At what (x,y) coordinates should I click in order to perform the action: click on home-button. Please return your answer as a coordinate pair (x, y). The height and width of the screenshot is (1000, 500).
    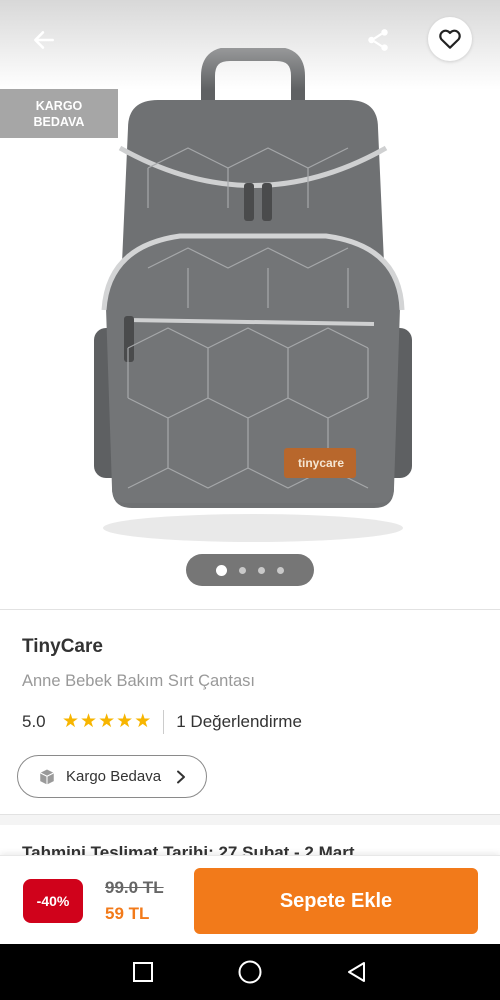
    Looking at the image, I should click on (250, 972).